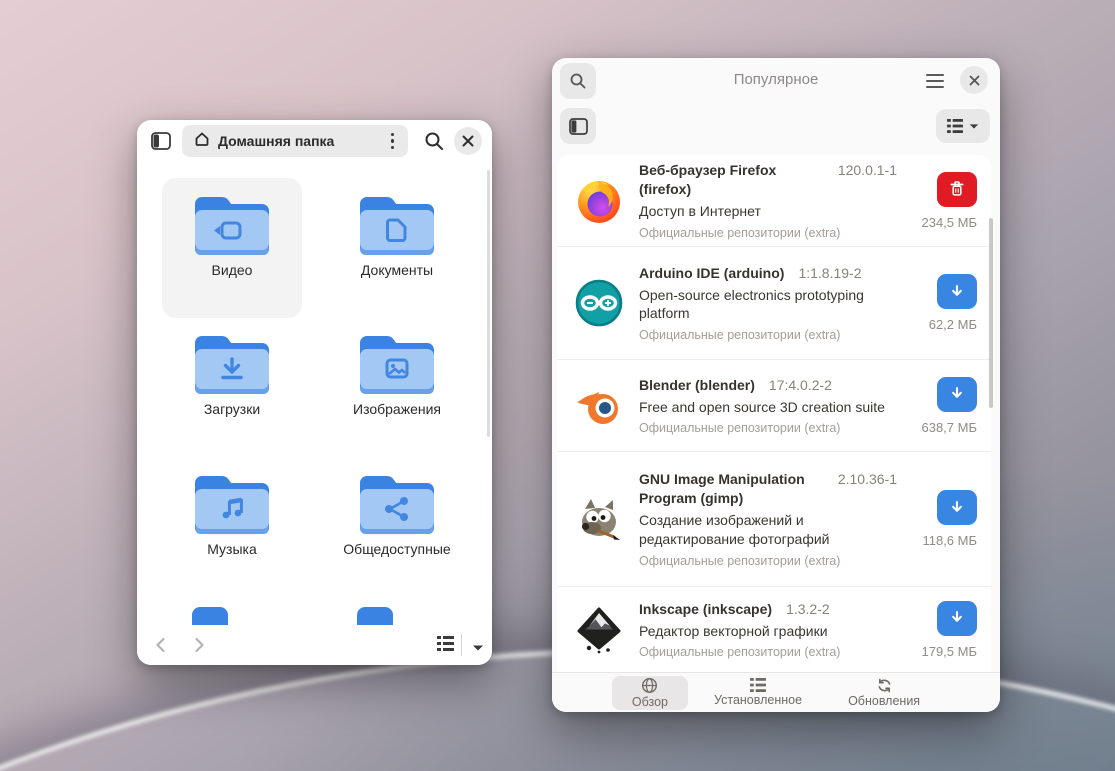 This screenshot has height=771, width=1115. Describe the element at coordinates (232, 549) in the screenshot. I see `folder-label: Музыка` at that location.